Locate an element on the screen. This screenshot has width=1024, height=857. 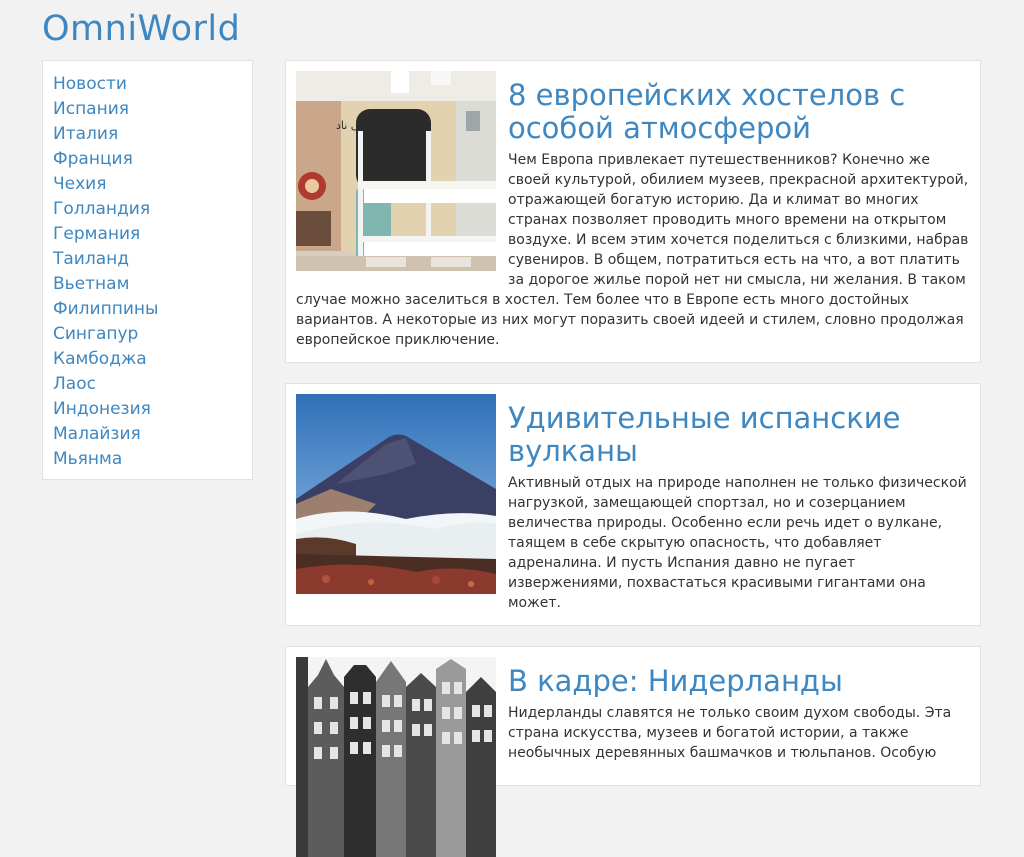
sidebar-item-vietnam: Вьетнам is located at coordinates (152, 284).